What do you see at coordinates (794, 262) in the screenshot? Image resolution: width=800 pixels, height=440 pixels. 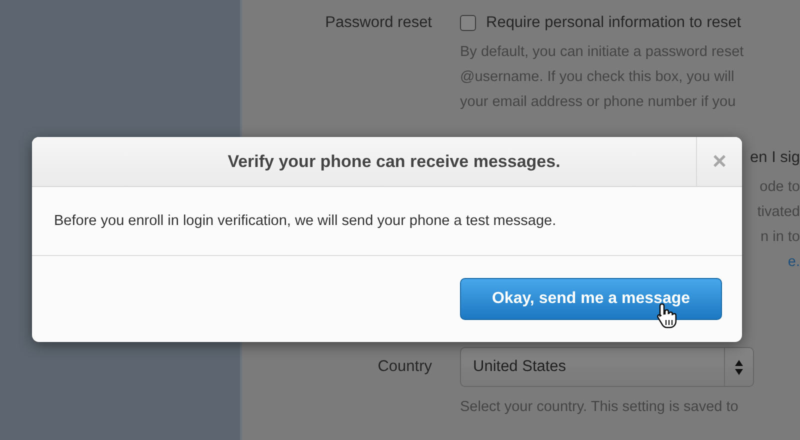 I see `help-link: e.` at bounding box center [794, 262].